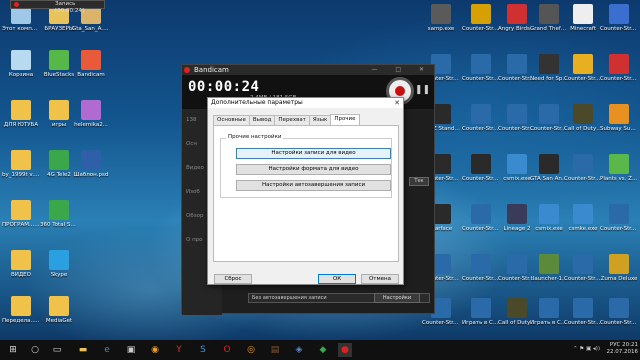  What do you see at coordinates (91, 175) in the screenshot?
I see `desktop-icon-label: Шаблон.psd` at bounding box center [91, 175].